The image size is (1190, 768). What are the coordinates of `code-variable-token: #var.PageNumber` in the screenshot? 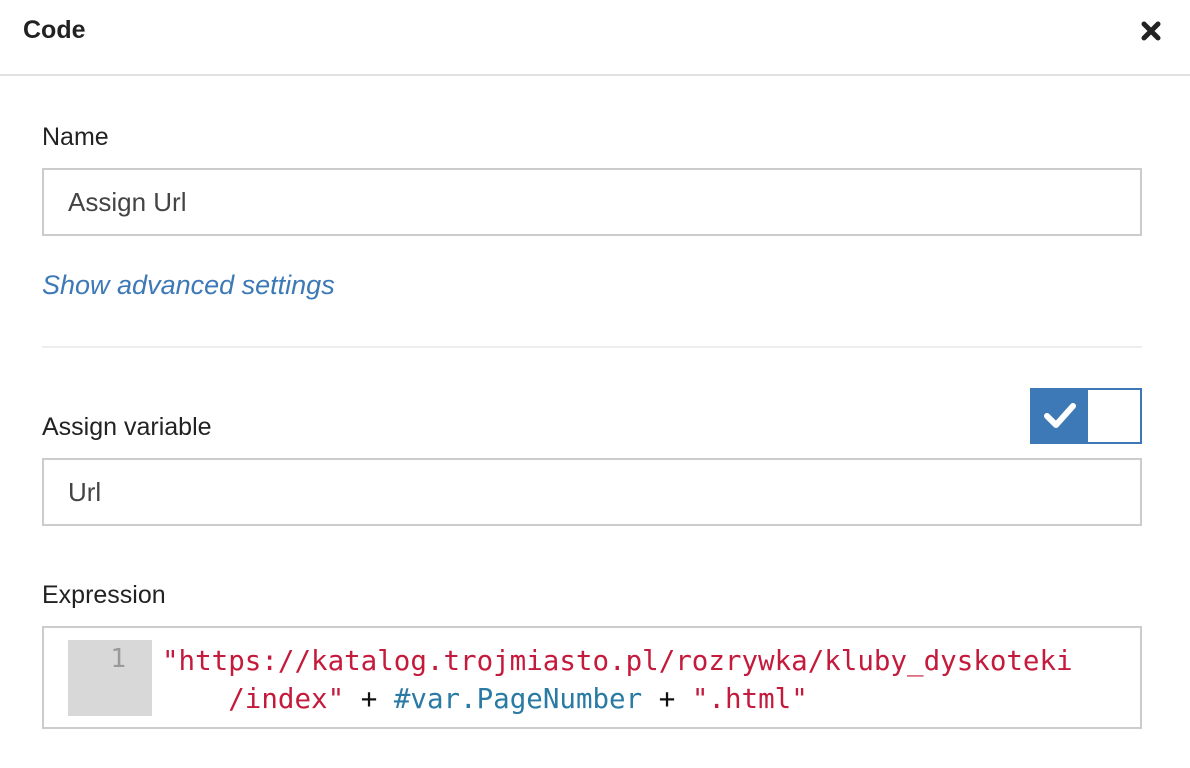 It's located at (518, 699).